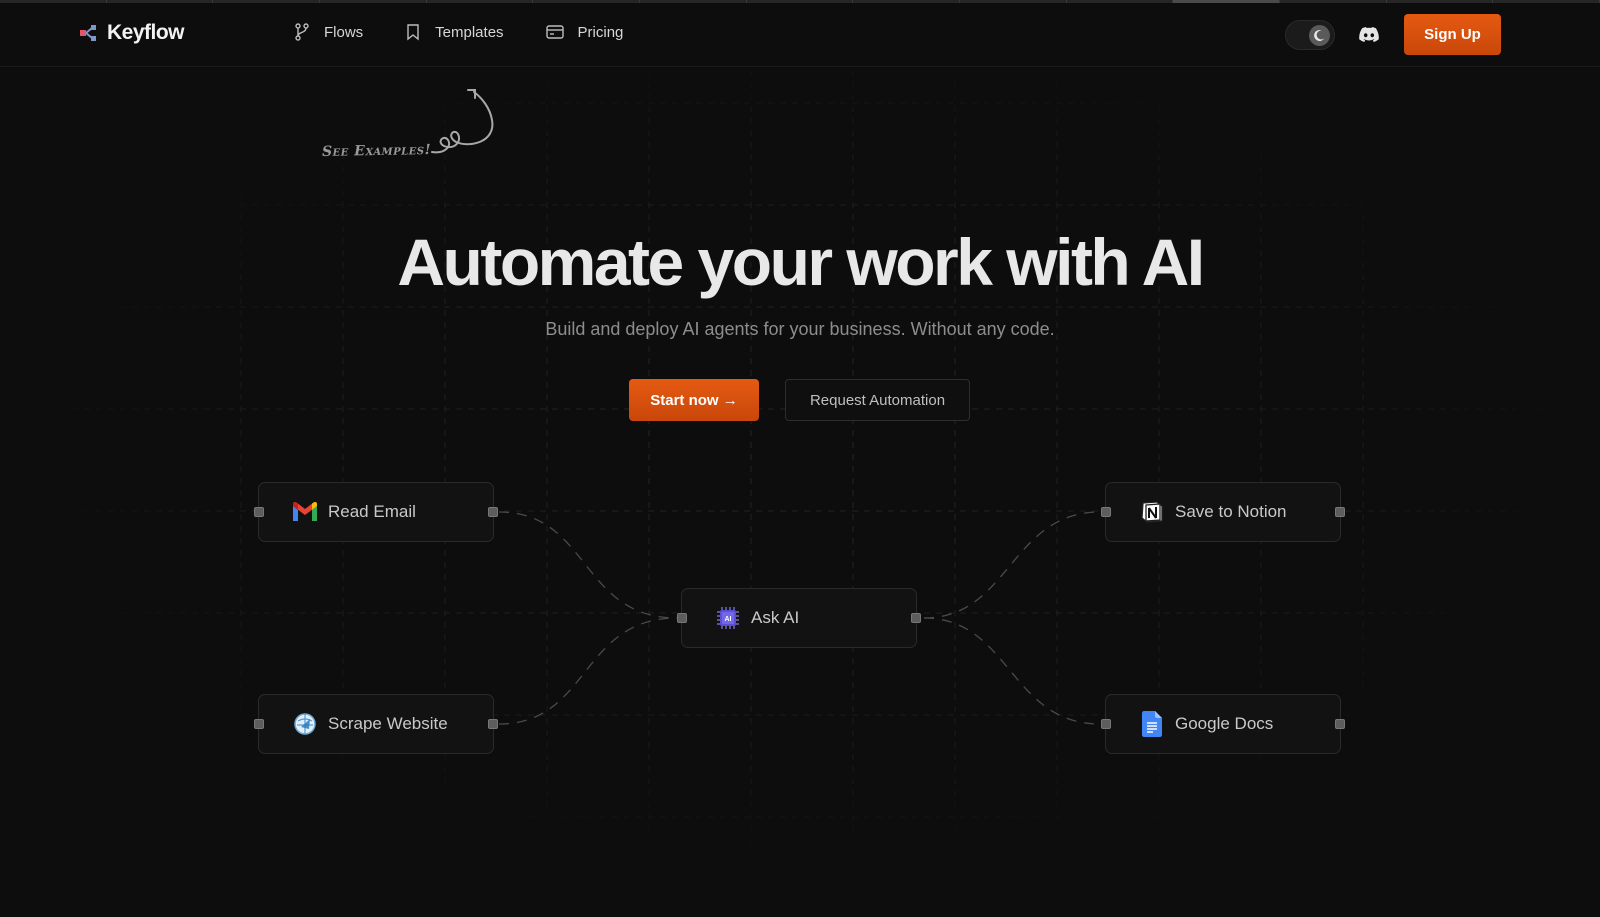 This screenshot has width=1600, height=917. I want to click on toggle-knob, so click(1319, 35).